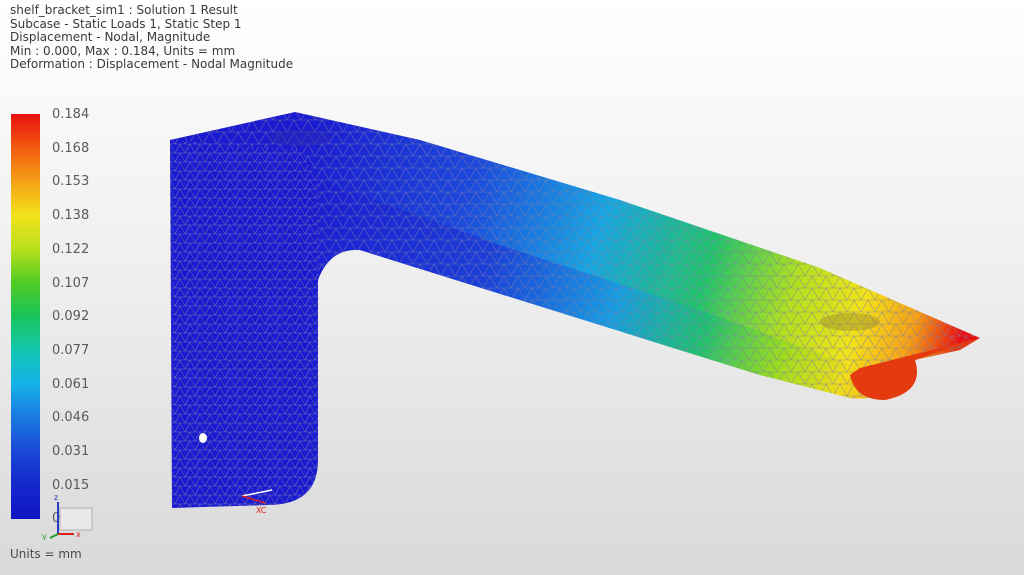  I want to click on legend-tick-label: 0.168, so click(71, 148).